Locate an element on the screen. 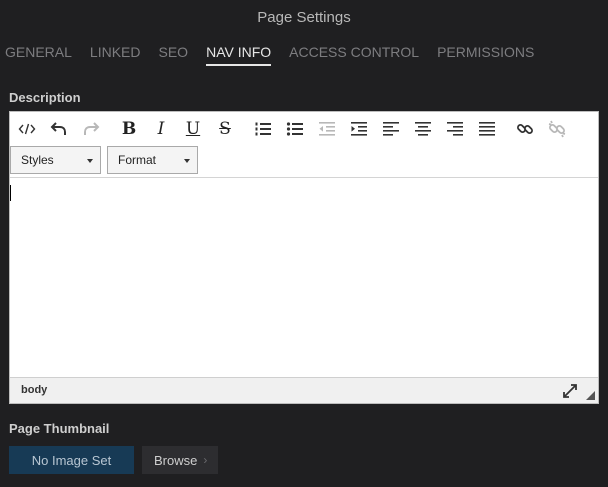 The height and width of the screenshot is (487, 608). code-icon is located at coordinates (27, 129).